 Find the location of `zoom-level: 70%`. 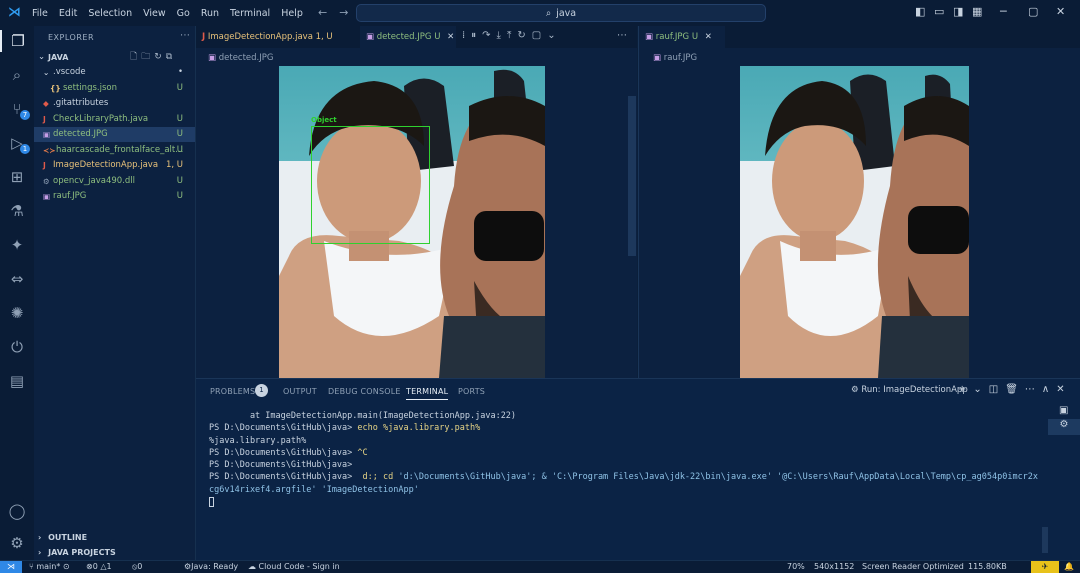

zoom-level: 70% is located at coordinates (796, 567).